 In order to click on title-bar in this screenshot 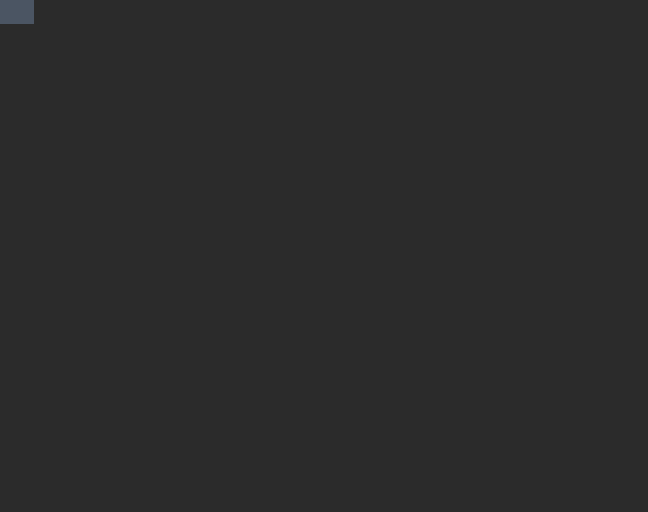, I will do `click(324, 12)`.